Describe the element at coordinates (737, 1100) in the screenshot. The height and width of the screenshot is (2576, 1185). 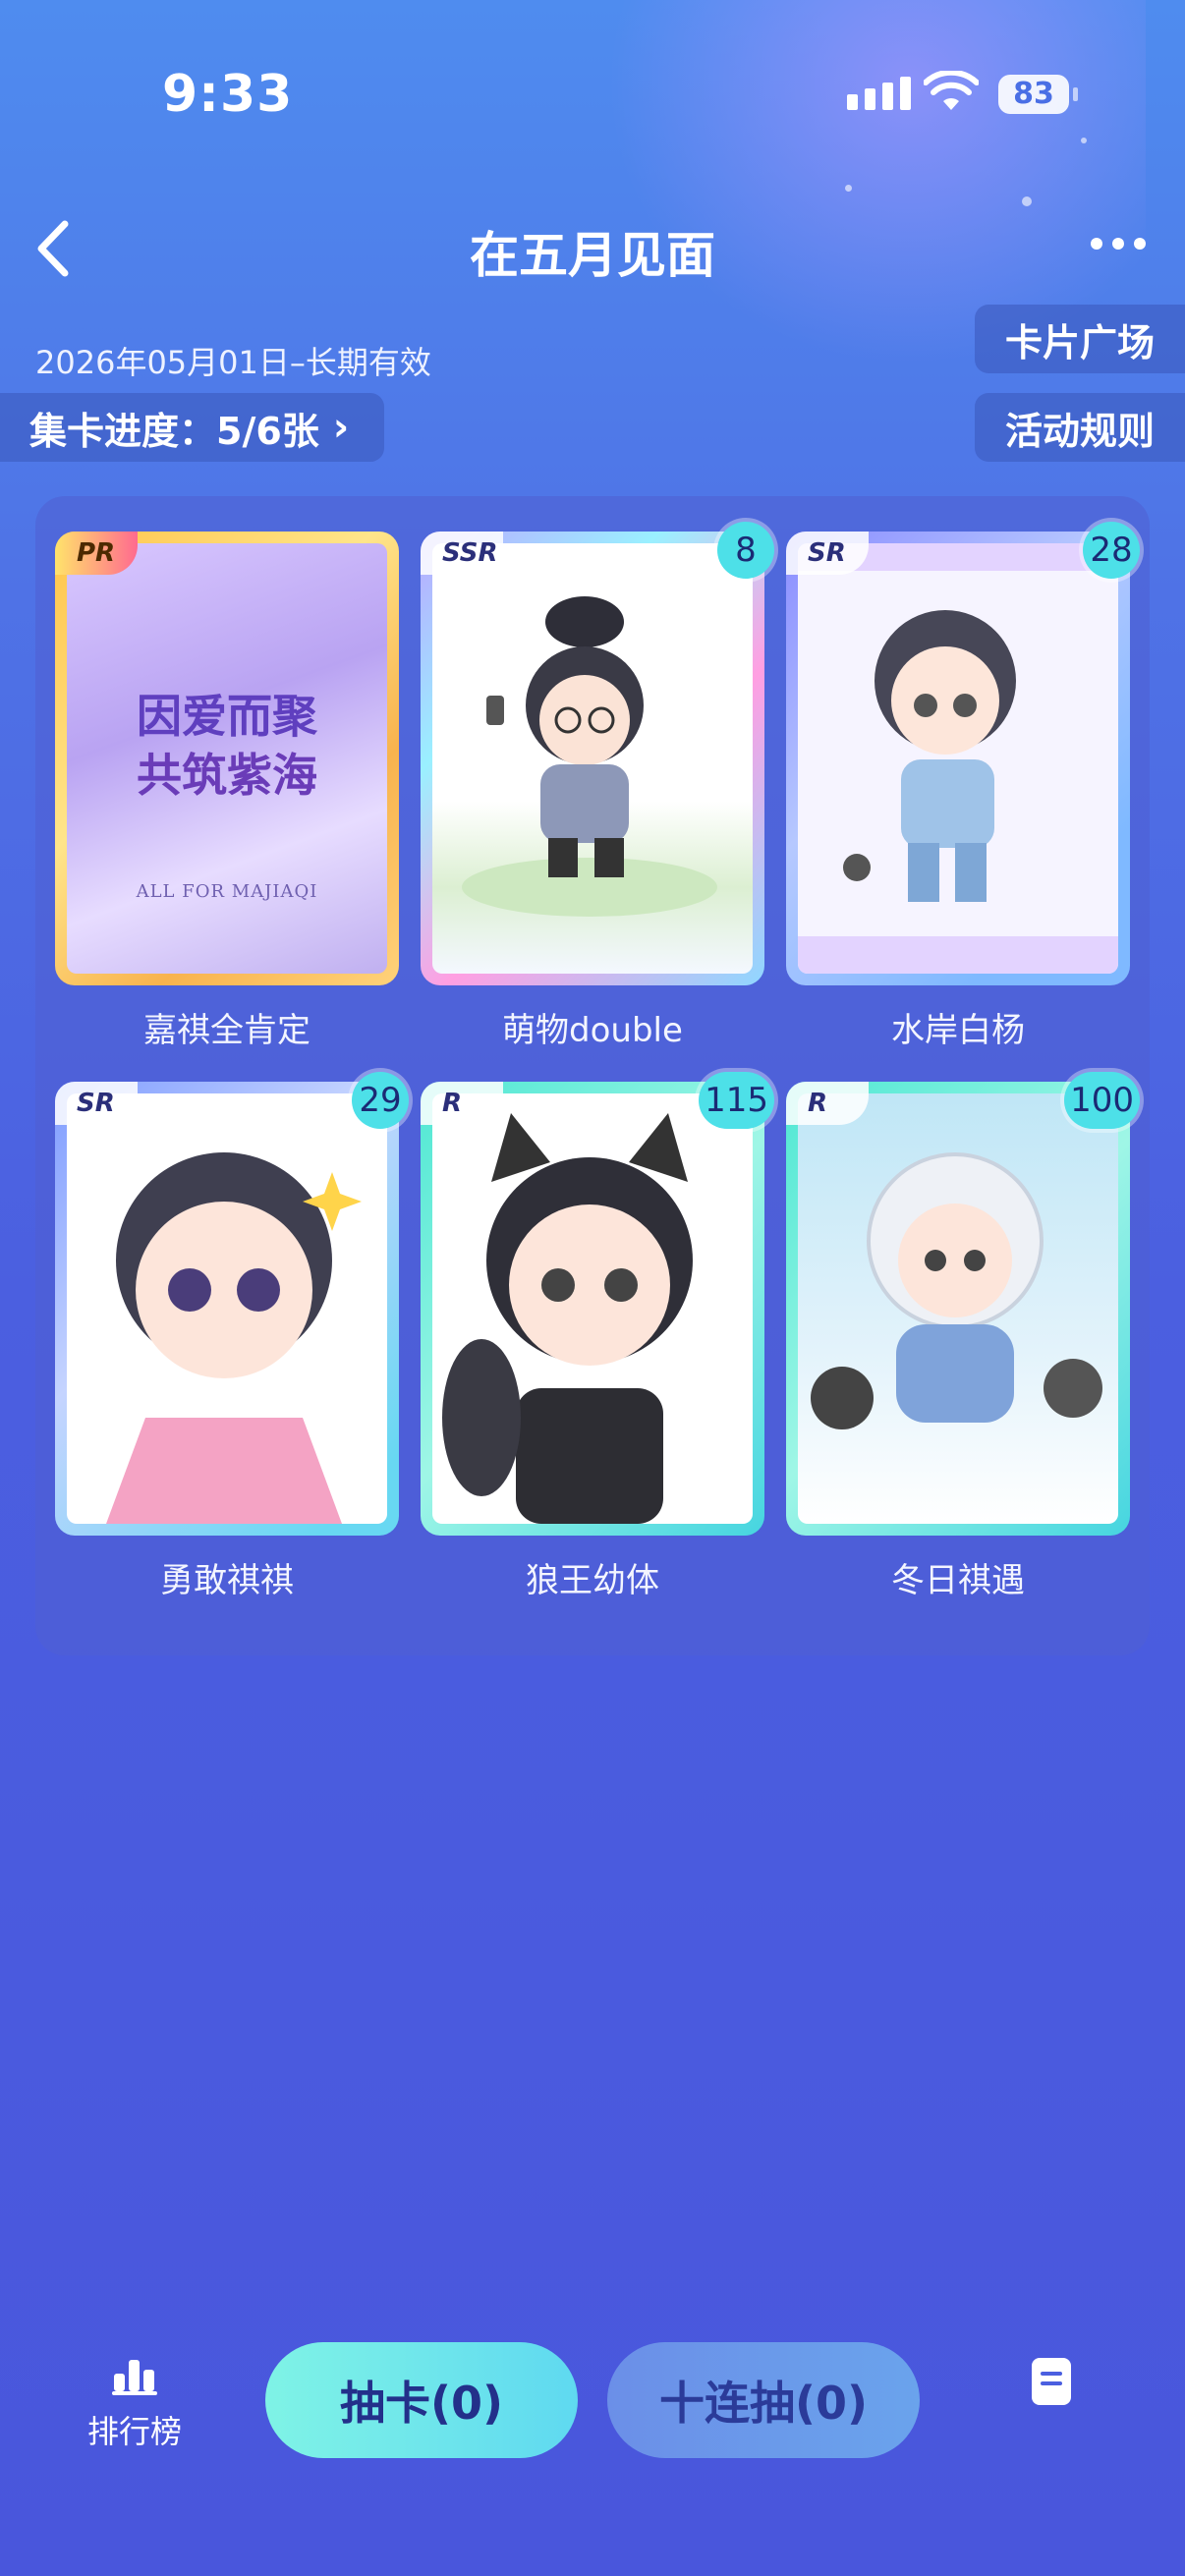
I see `card-count-badge: 115` at that location.